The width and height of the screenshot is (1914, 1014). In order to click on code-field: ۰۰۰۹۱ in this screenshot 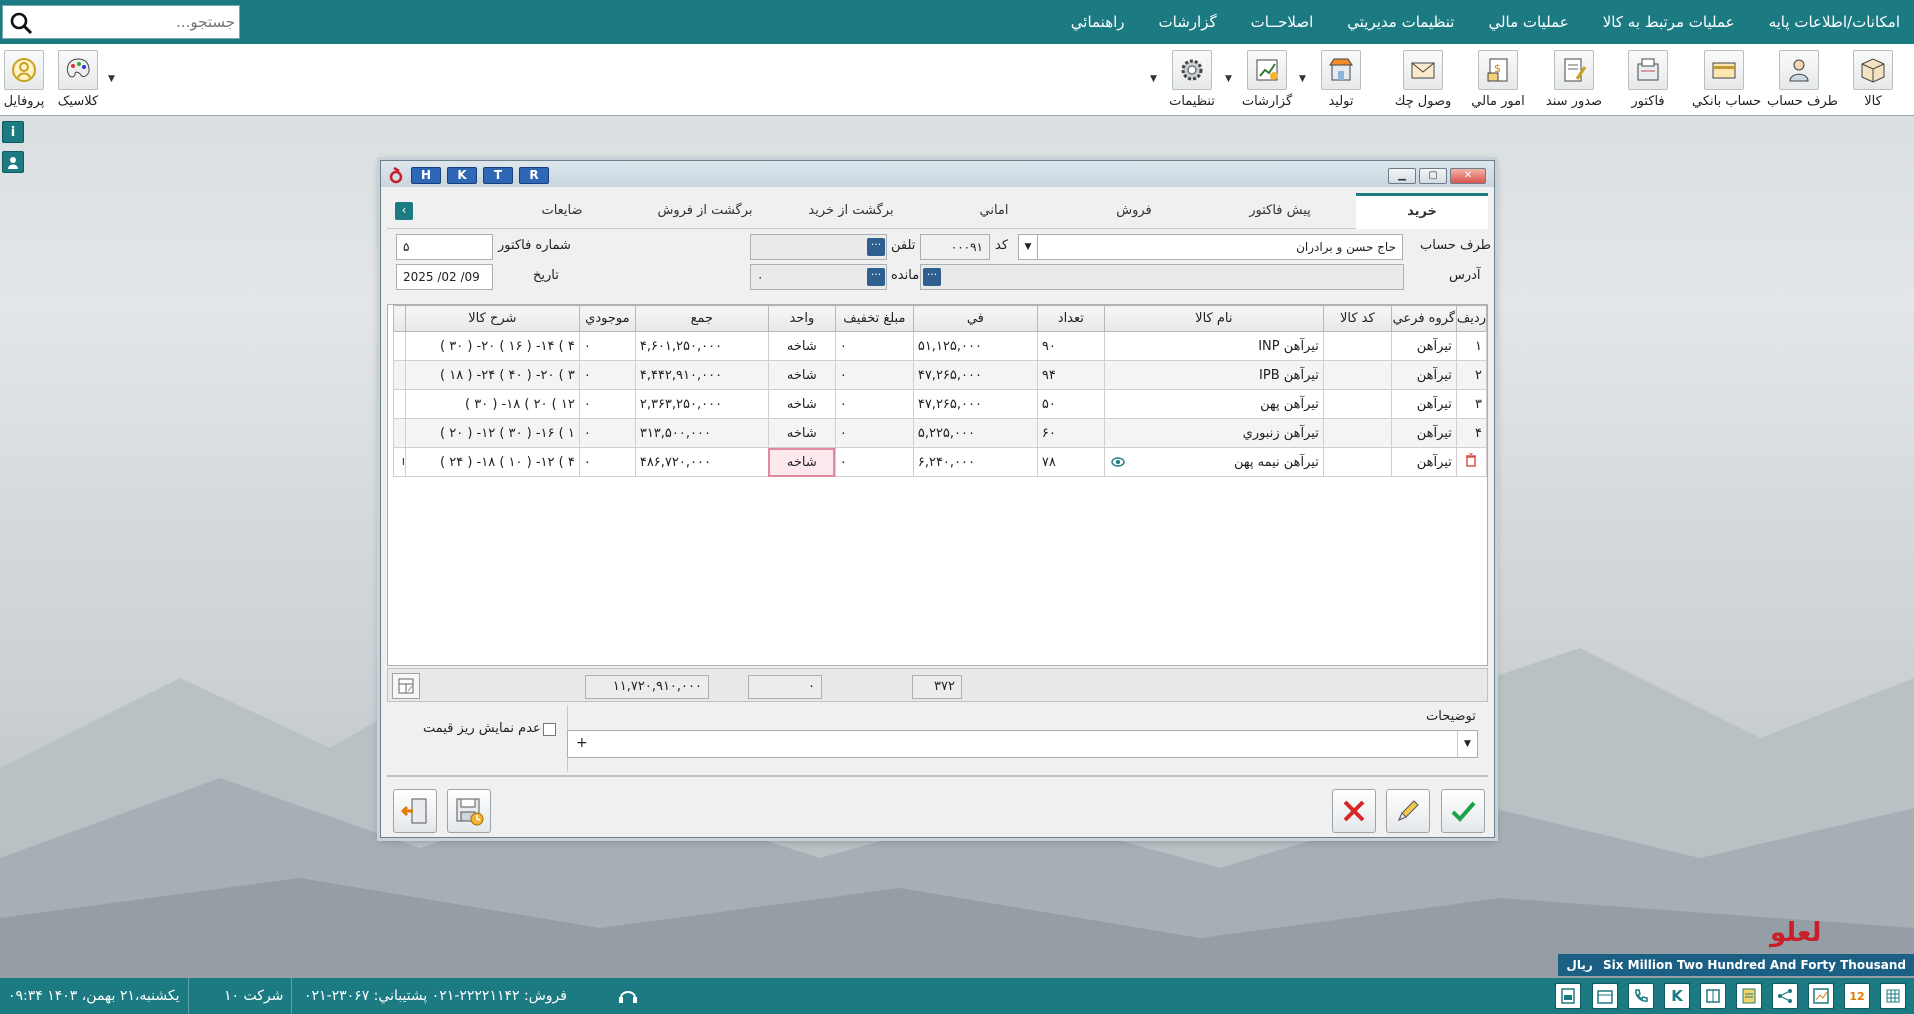, I will do `click(955, 247)`.